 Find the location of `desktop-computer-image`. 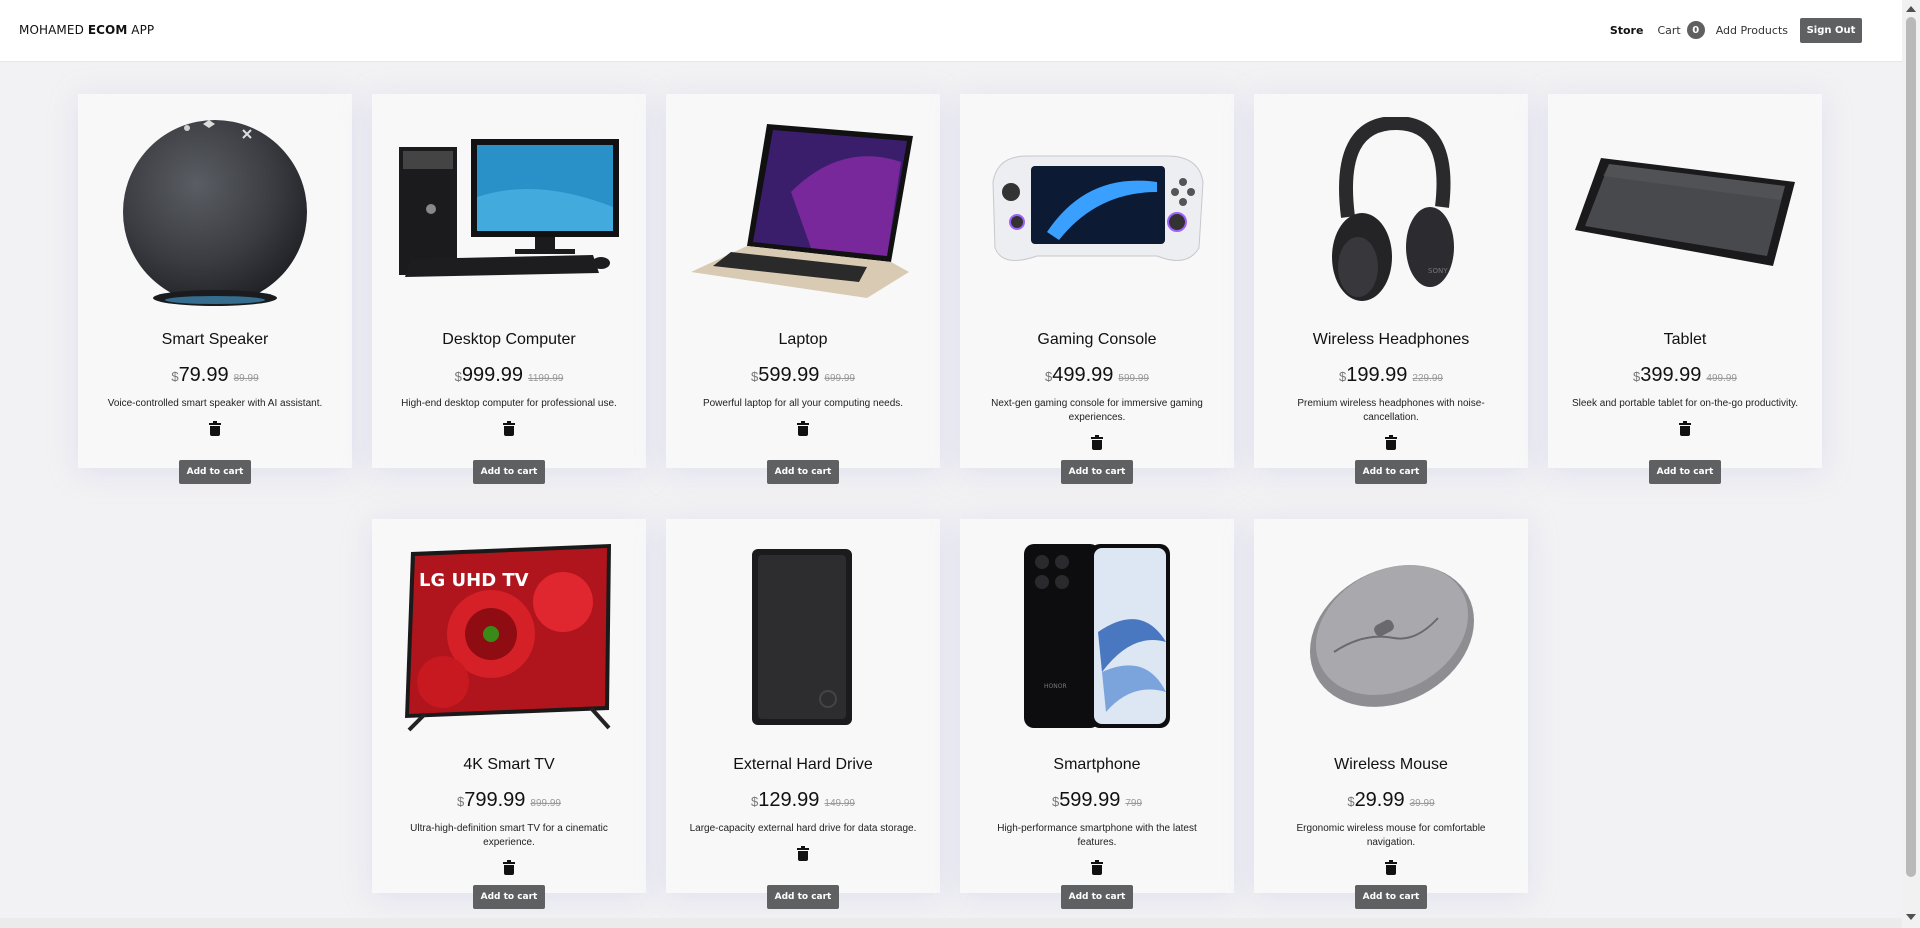

desktop-computer-image is located at coordinates (509, 212).